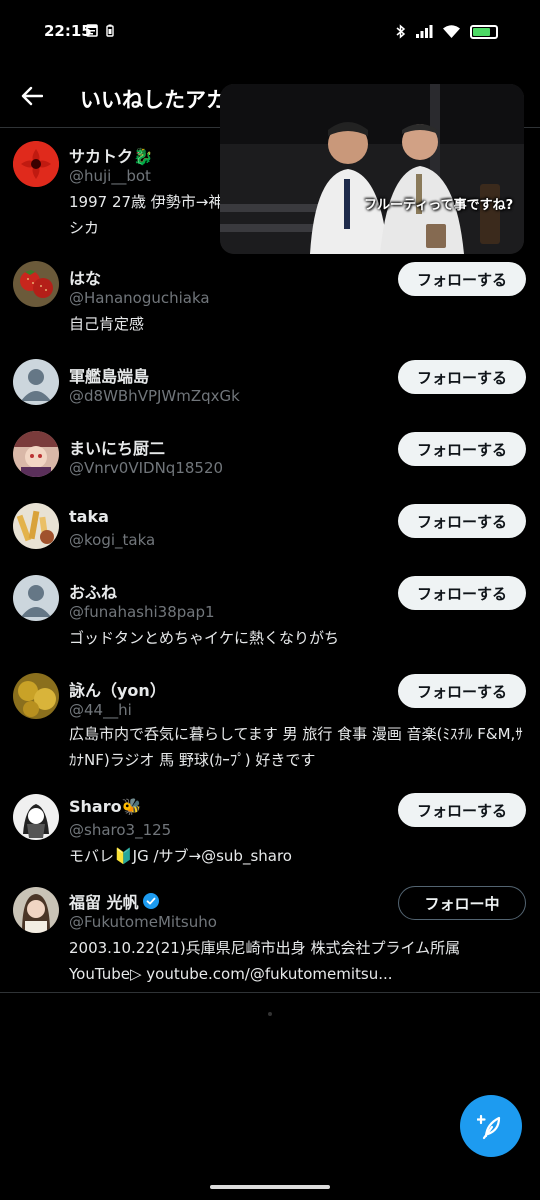  What do you see at coordinates (204, 638) in the screenshot?
I see `user-bio: ゴッドタンとめちゃイケに熱くなりがち` at bounding box center [204, 638].